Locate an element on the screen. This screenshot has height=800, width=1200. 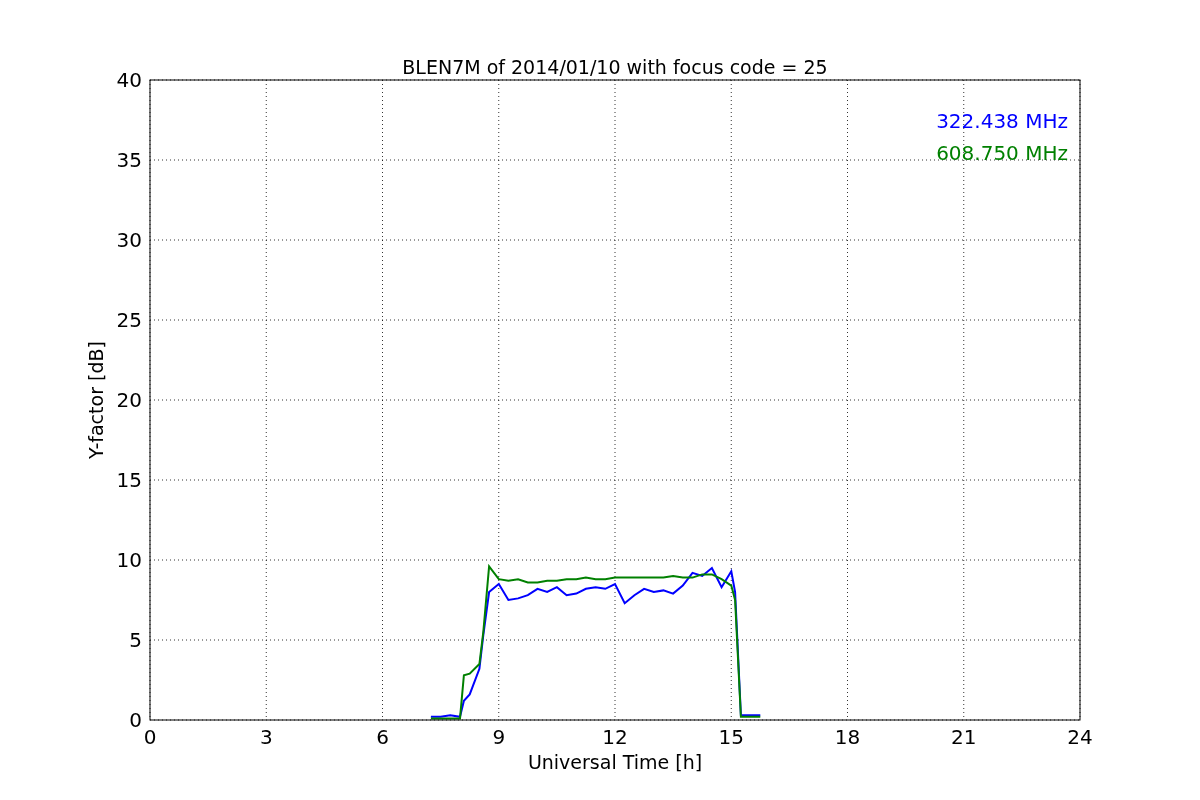
y-tick-label: 35 is located at coordinates (129, 160).